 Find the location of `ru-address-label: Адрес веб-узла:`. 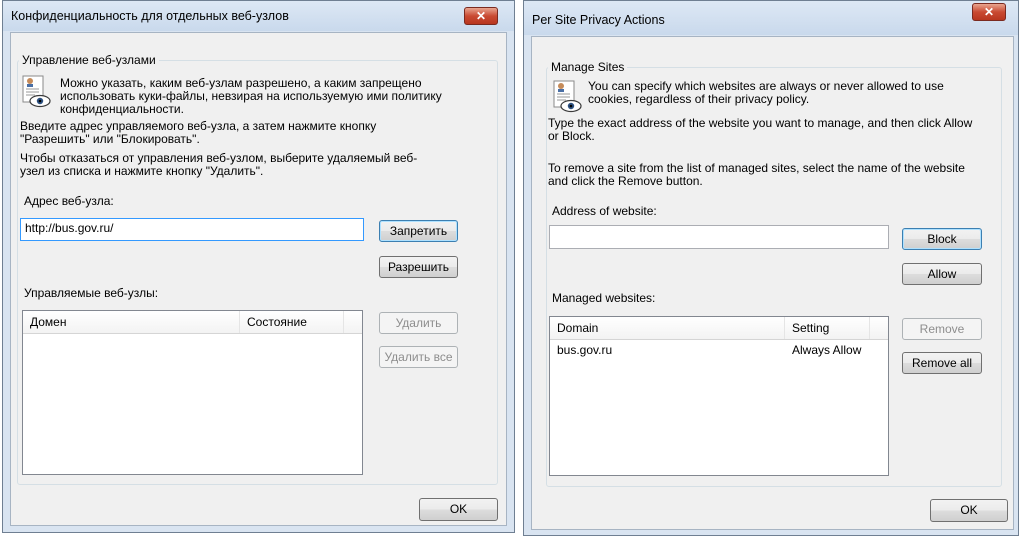

ru-address-label: Адрес веб-узла: is located at coordinates (69, 201).